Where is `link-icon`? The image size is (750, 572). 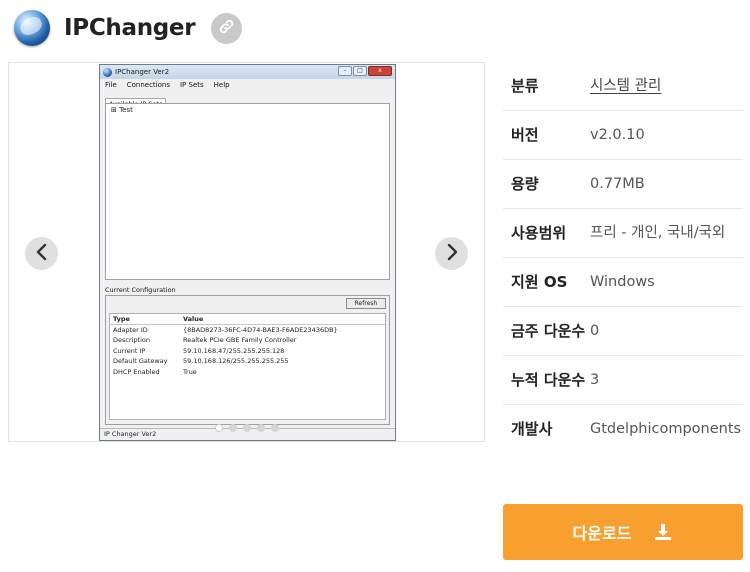
link-icon is located at coordinates (226, 28).